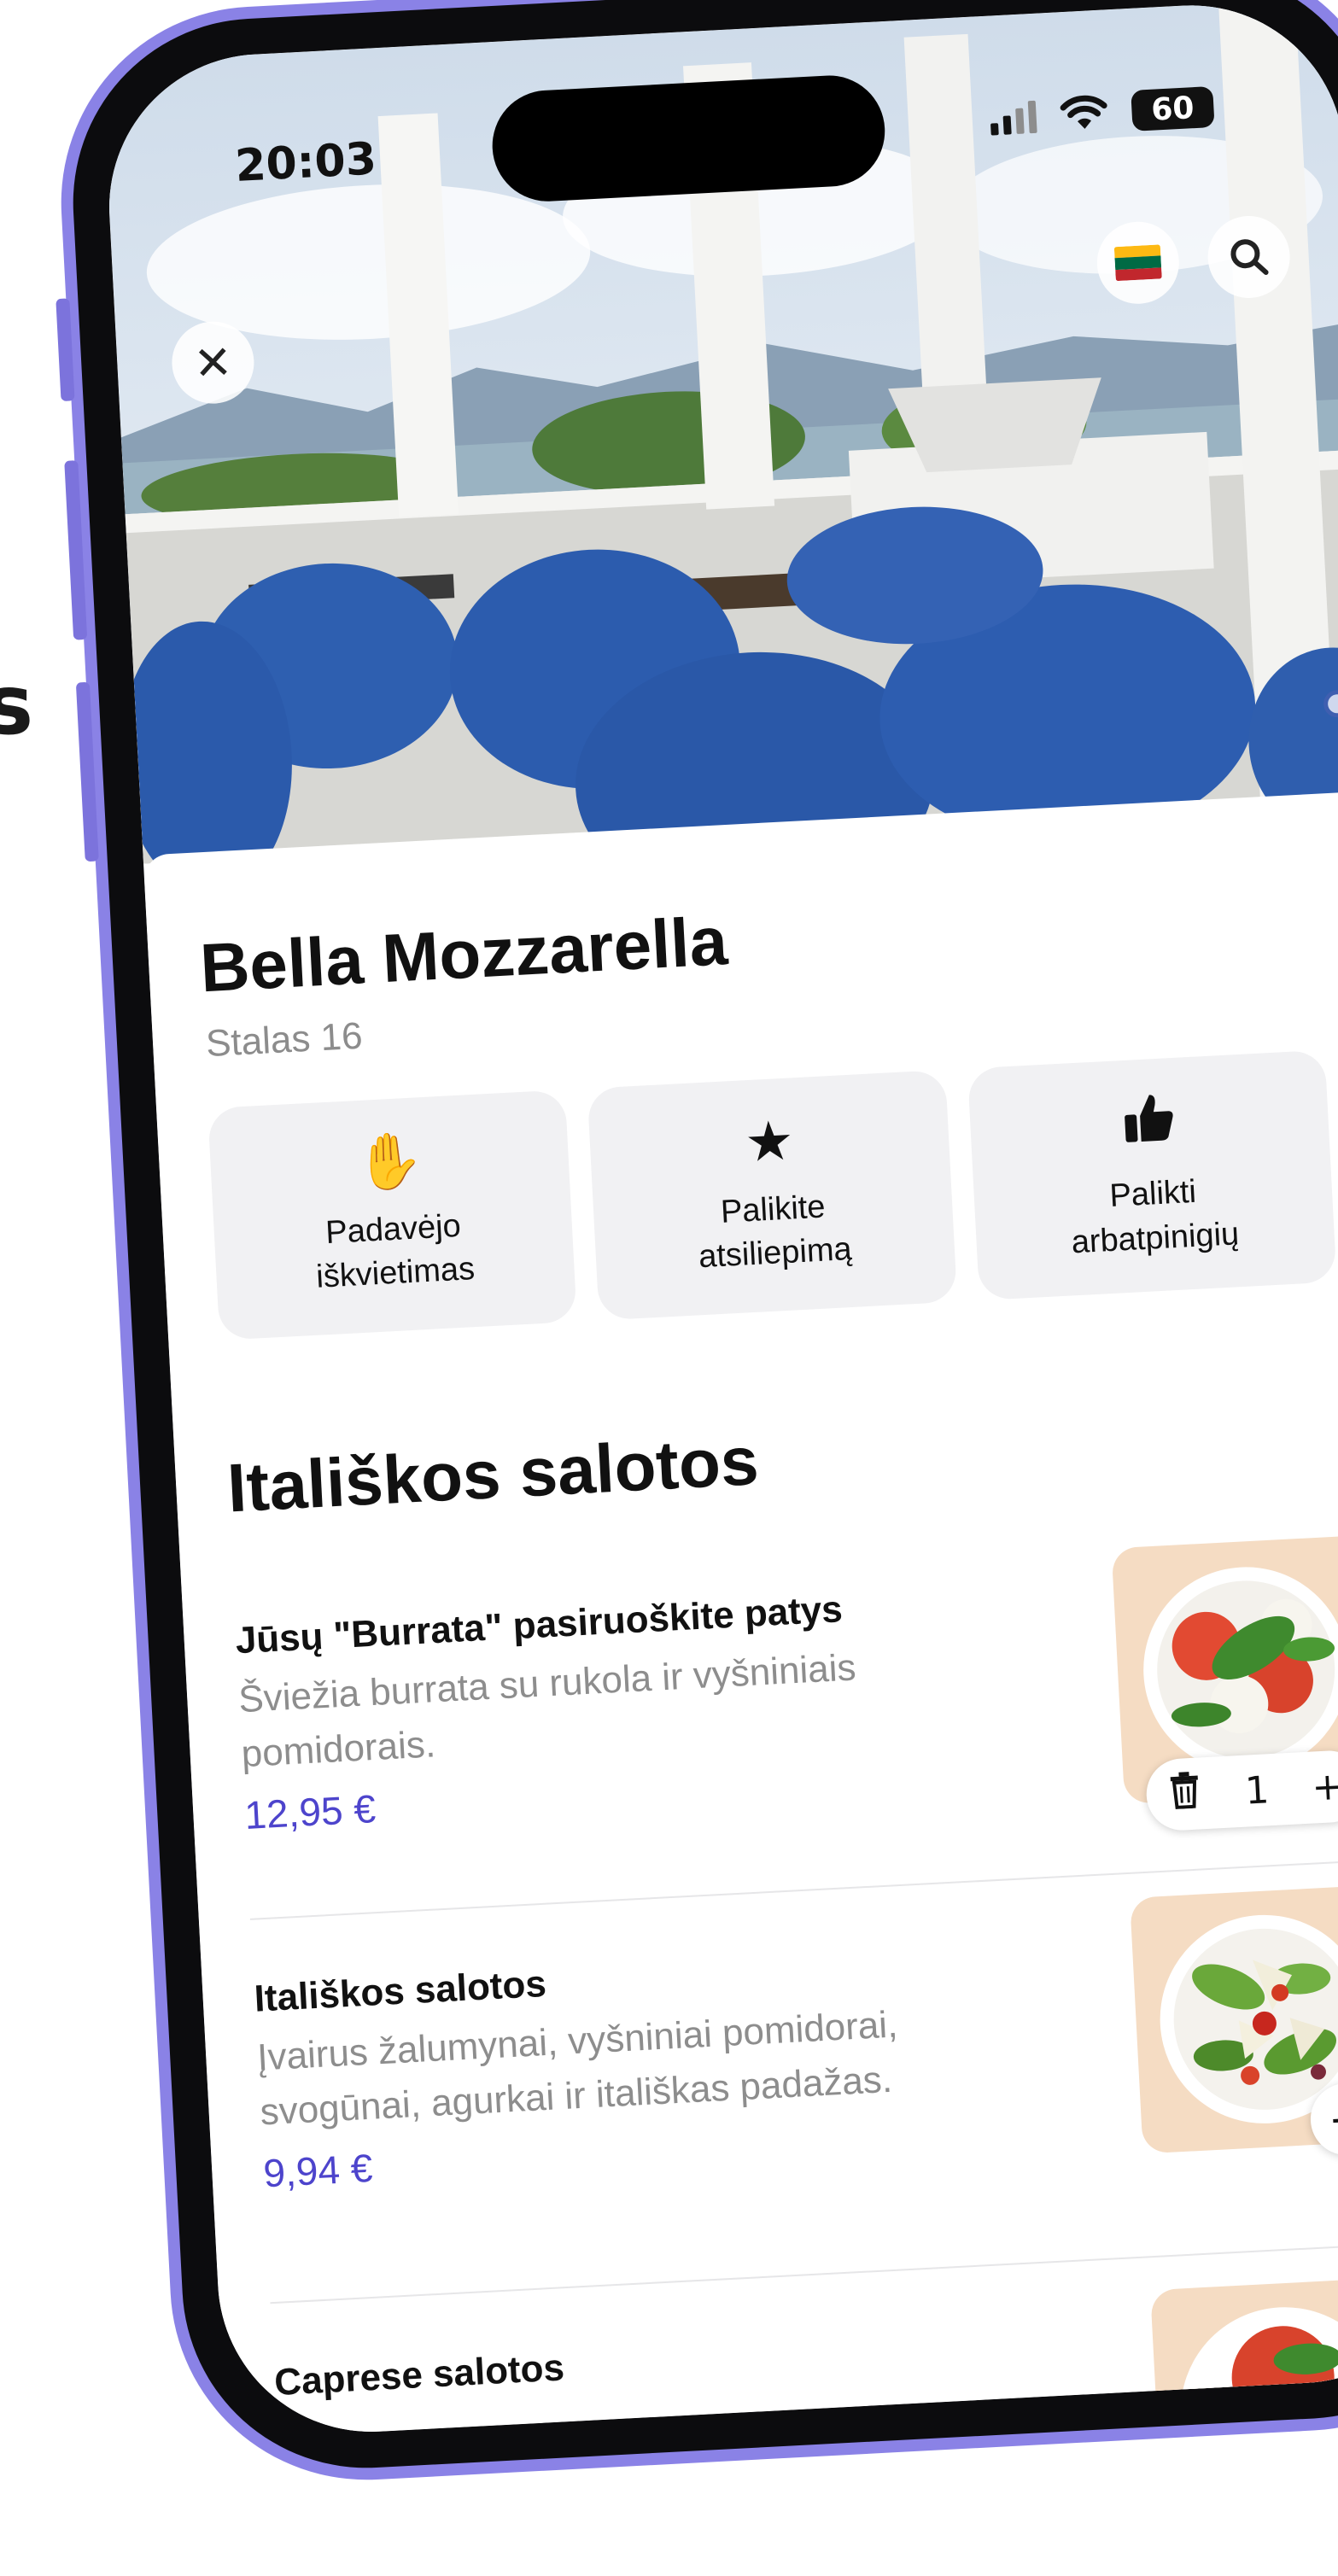 Image resolution: width=1338 pixels, height=2576 pixels. I want to click on quantity-value: 1, so click(1257, 1790).